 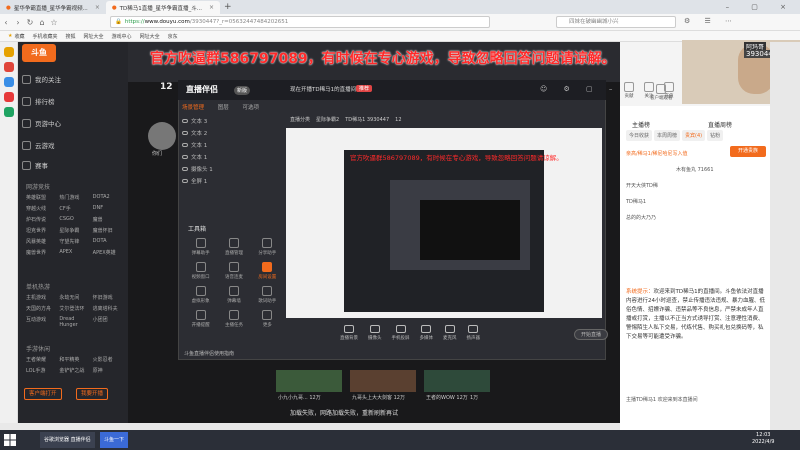 I want to click on tool-button: 直播管理, so click(x=233, y=247).